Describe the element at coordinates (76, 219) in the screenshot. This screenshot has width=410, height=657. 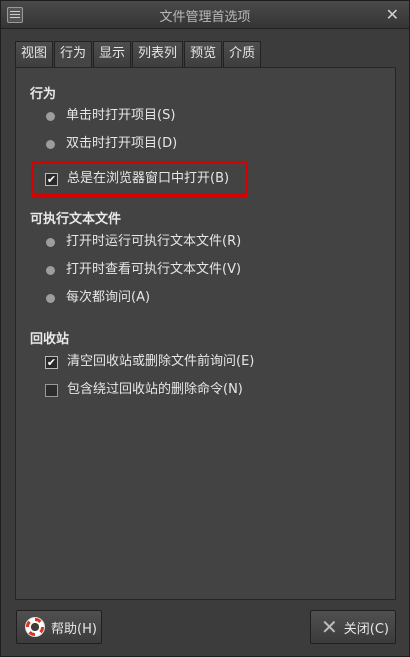
I see `executables-section-title: 可执行文本文件` at that location.